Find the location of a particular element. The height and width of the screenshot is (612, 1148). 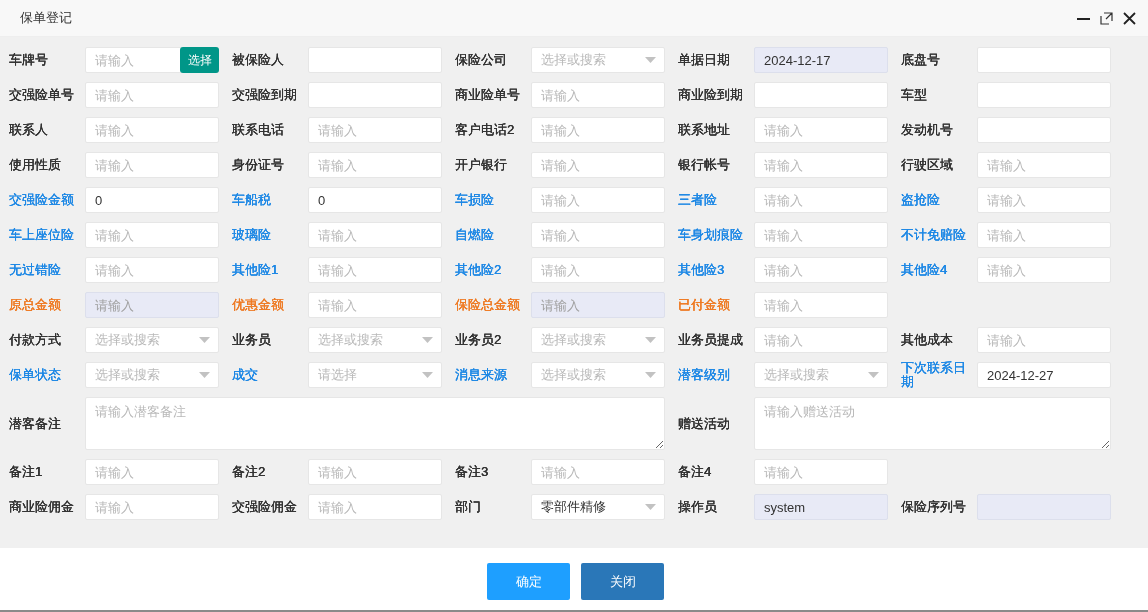

field-label: 备注4 is located at coordinates (695, 472).